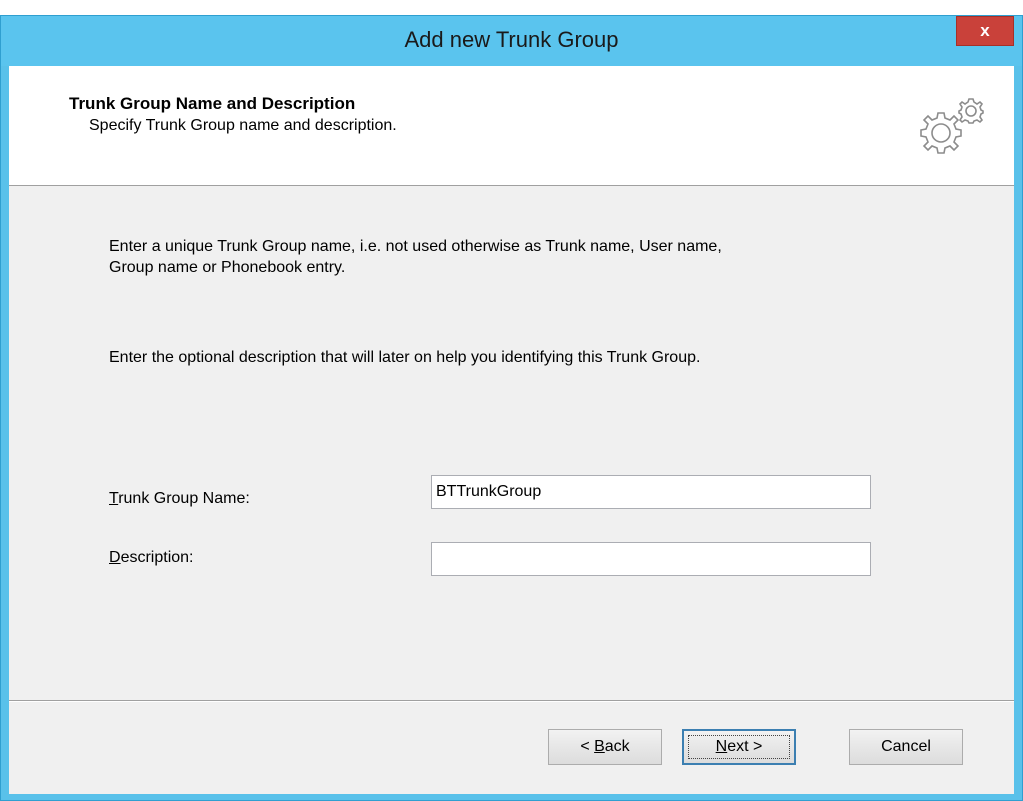  What do you see at coordinates (605, 747) in the screenshot?
I see `back-button: < Back` at bounding box center [605, 747].